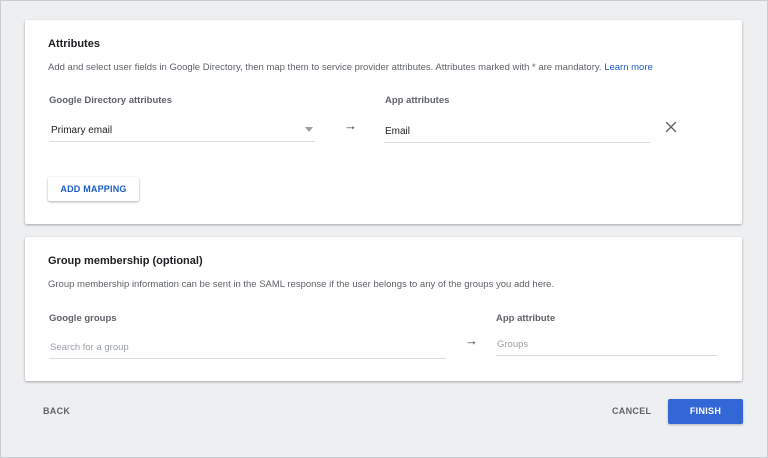 The width and height of the screenshot is (768, 458). What do you see at coordinates (83, 318) in the screenshot?
I see `google-groups-label: Google groups` at bounding box center [83, 318].